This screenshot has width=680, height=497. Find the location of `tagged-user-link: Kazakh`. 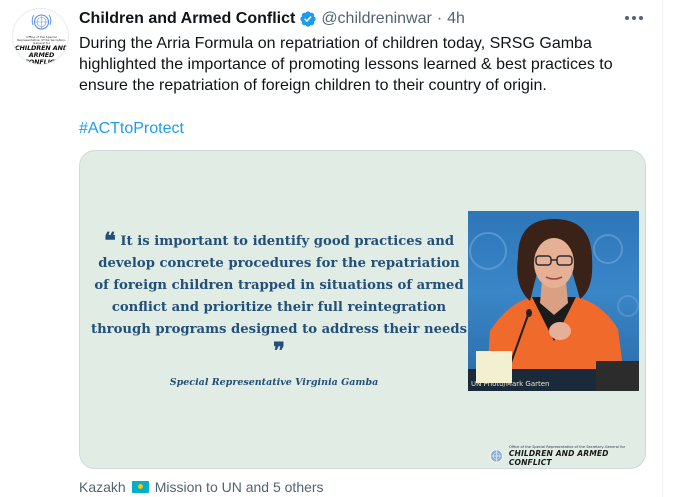

tagged-user-link: Kazakh is located at coordinates (102, 487).